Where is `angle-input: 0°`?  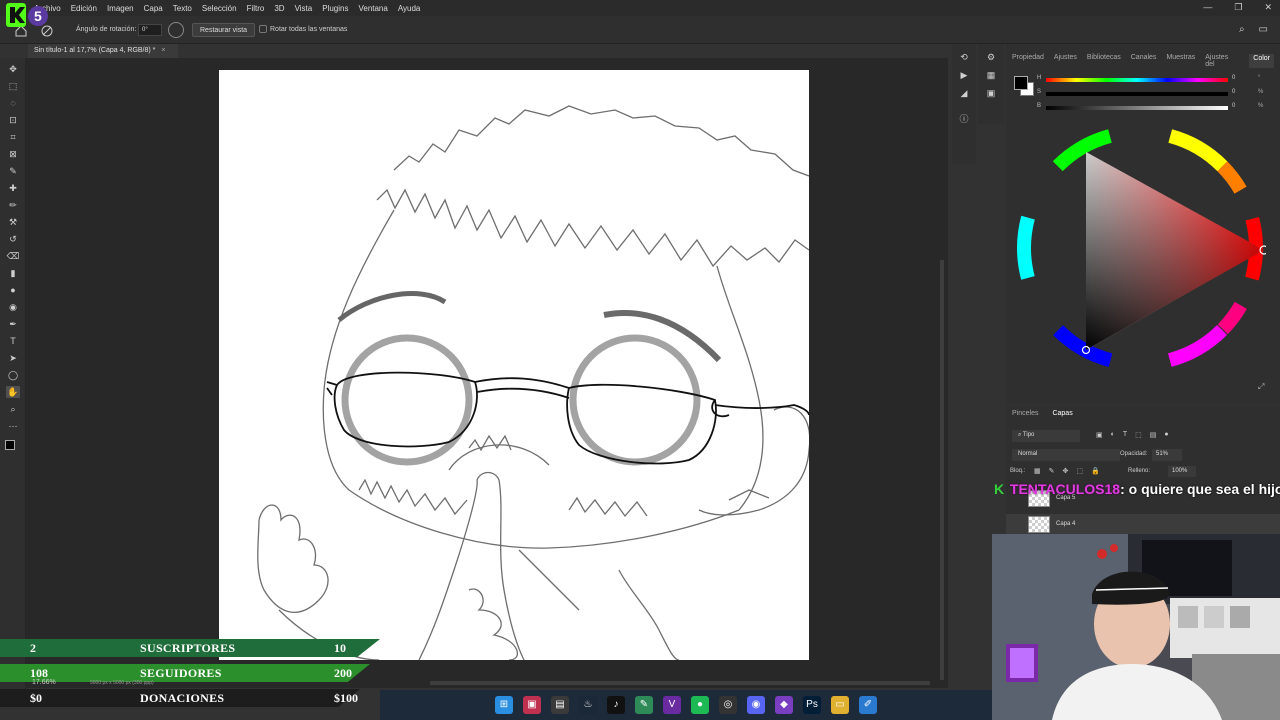 angle-input: 0° is located at coordinates (150, 30).